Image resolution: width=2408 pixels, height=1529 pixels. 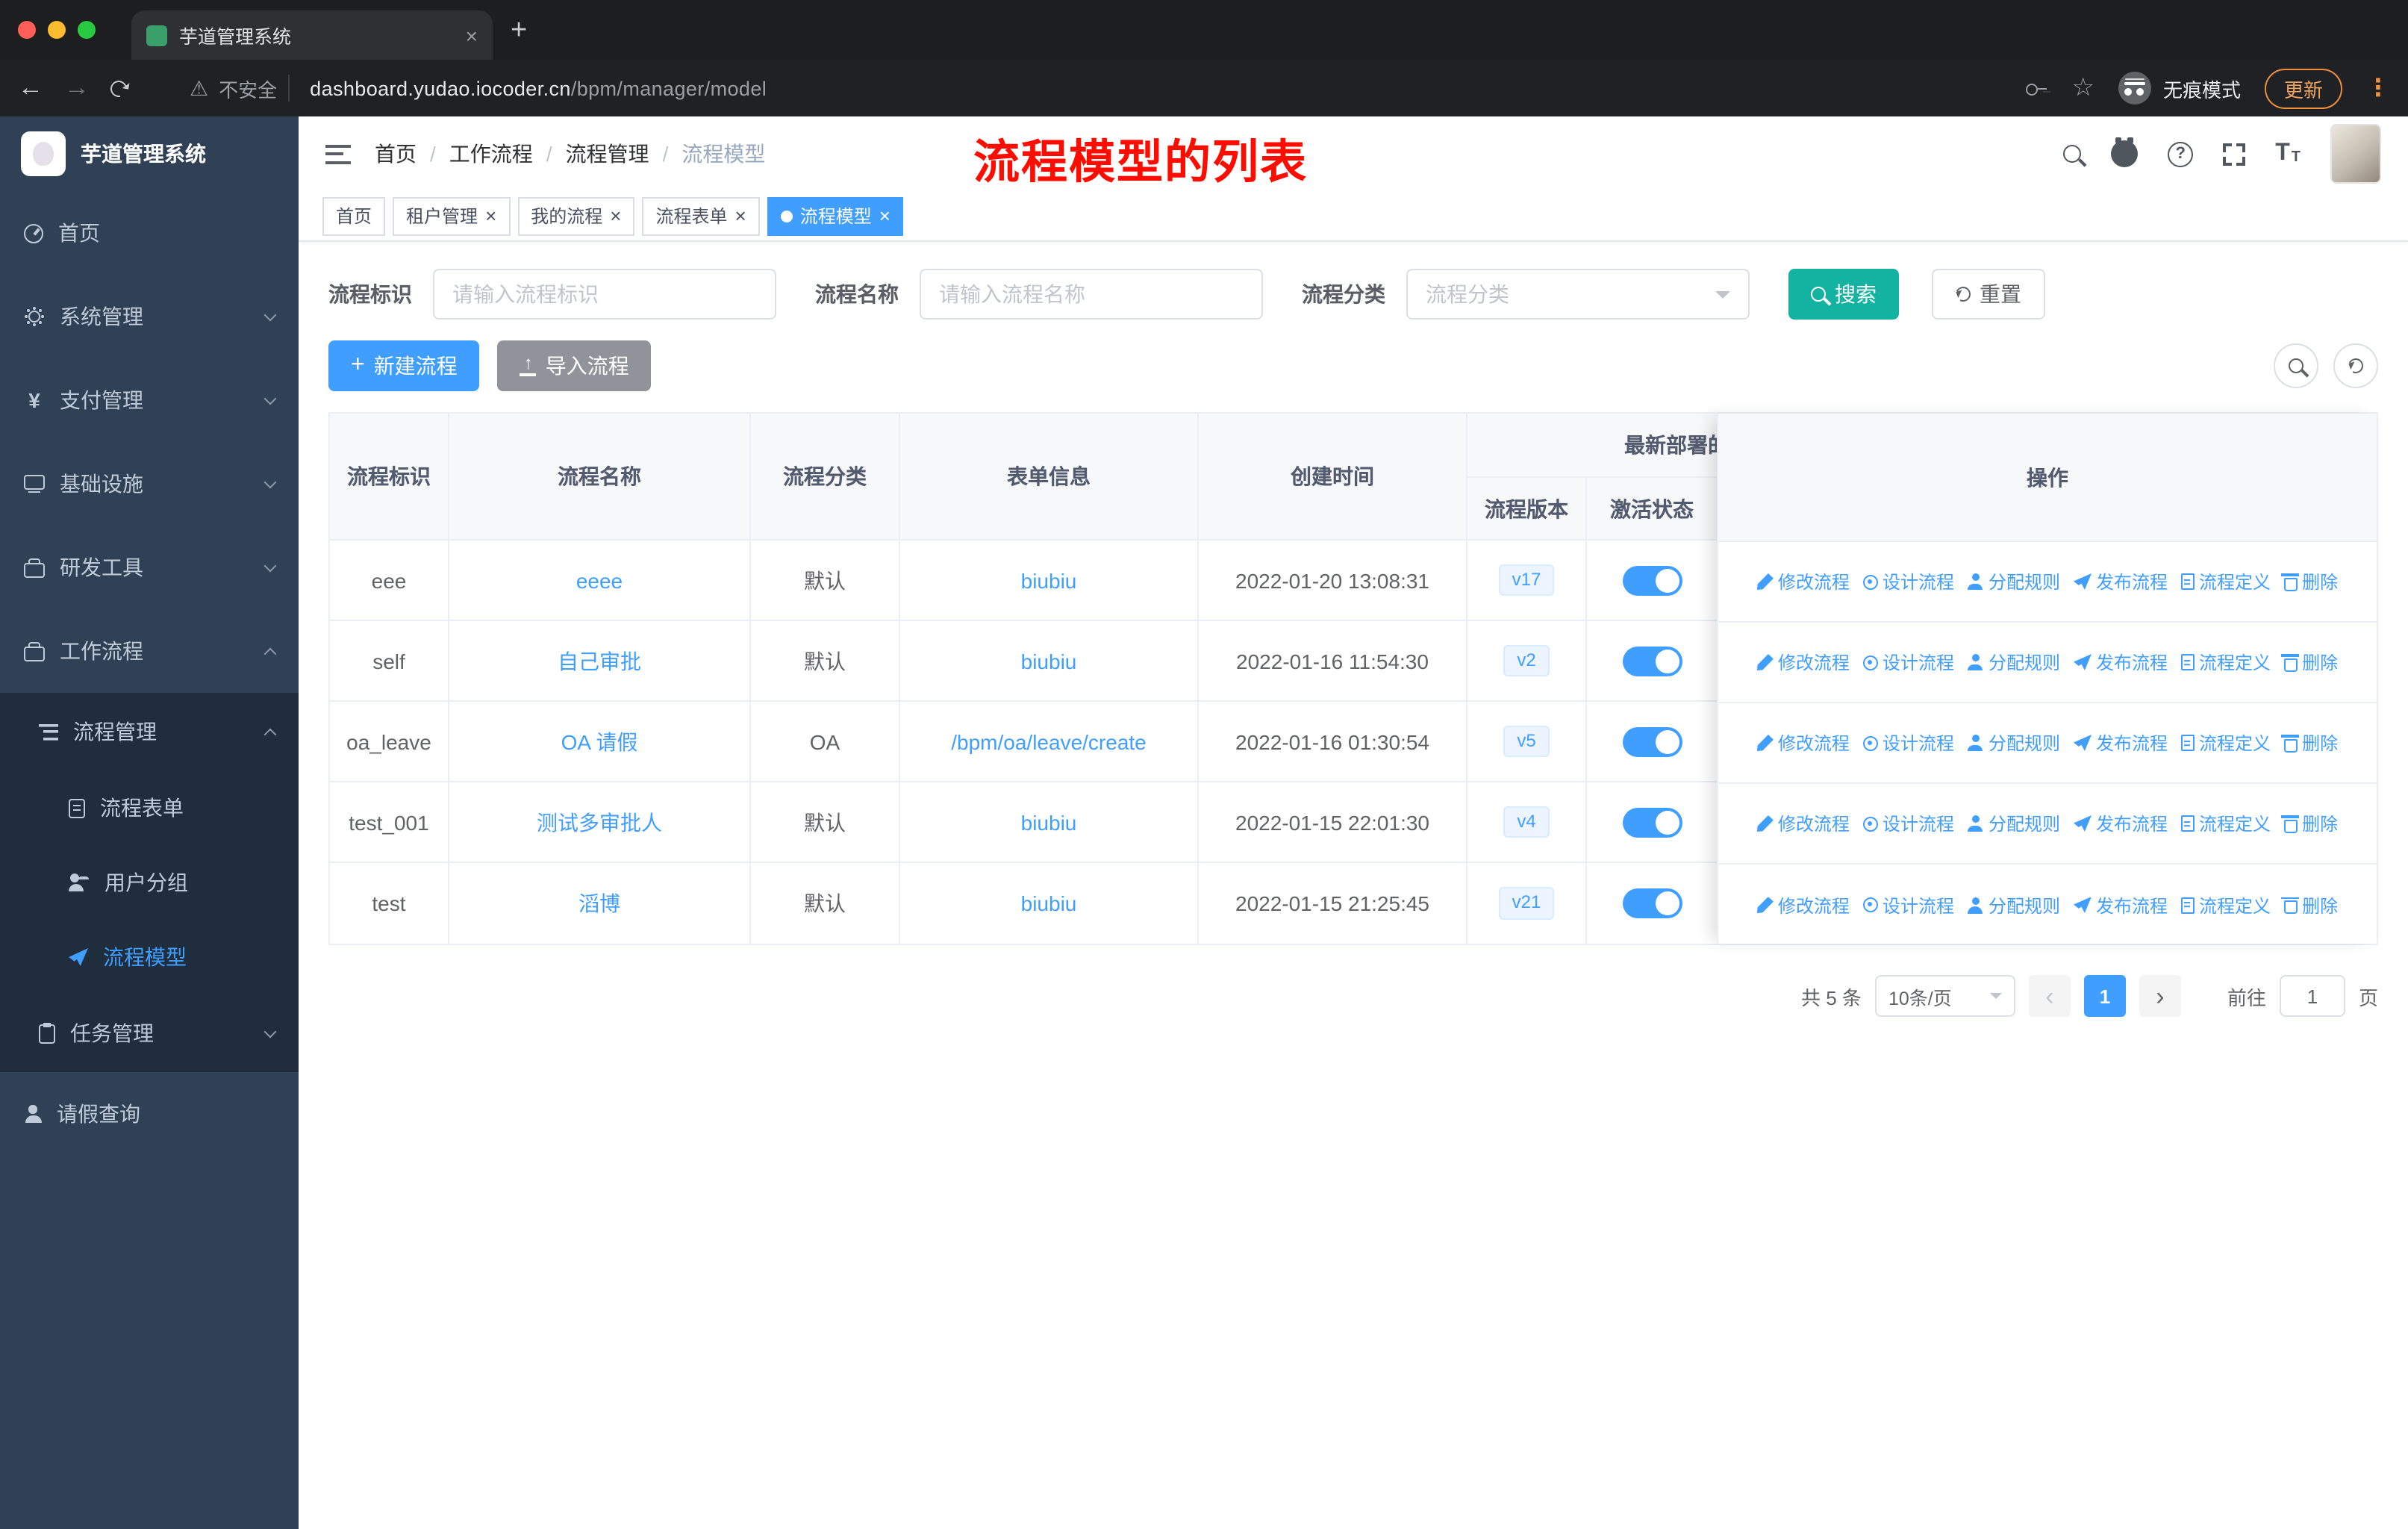 What do you see at coordinates (2355, 365) in the screenshot?
I see `refresh-table-button` at bounding box center [2355, 365].